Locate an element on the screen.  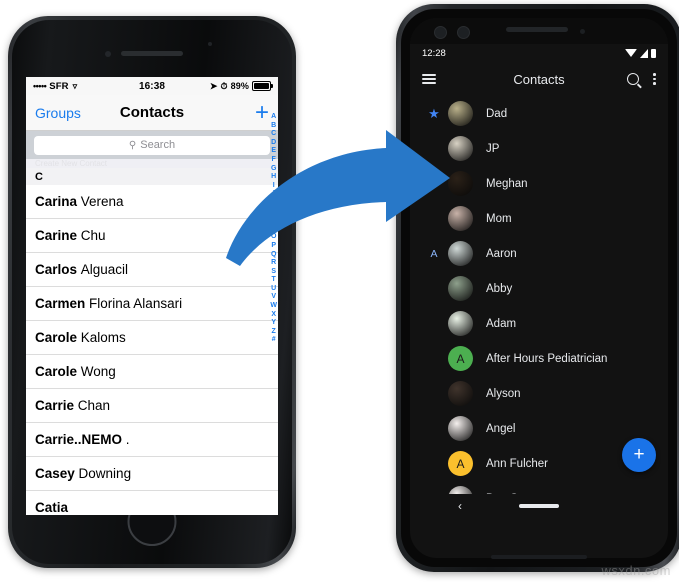
page-title: Contacts is located at coordinates (152, 112).